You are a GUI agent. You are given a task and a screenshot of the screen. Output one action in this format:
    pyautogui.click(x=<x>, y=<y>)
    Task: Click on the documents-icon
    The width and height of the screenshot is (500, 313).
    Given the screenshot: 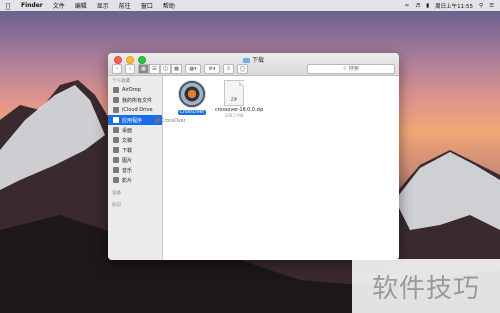 What is the action you would take?
    pyautogui.click(x=116, y=140)
    